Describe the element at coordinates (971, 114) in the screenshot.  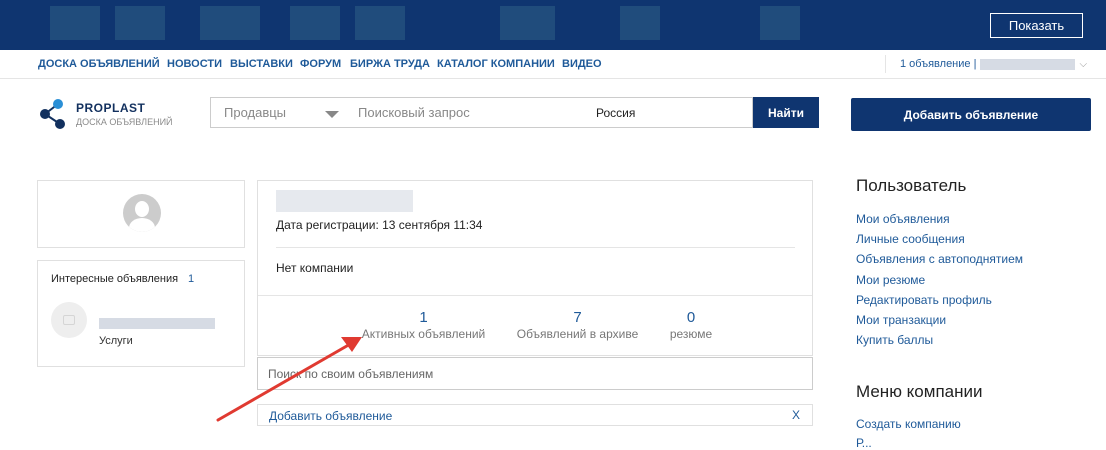
I see `add-ad-button: Добавить объявление` at that location.